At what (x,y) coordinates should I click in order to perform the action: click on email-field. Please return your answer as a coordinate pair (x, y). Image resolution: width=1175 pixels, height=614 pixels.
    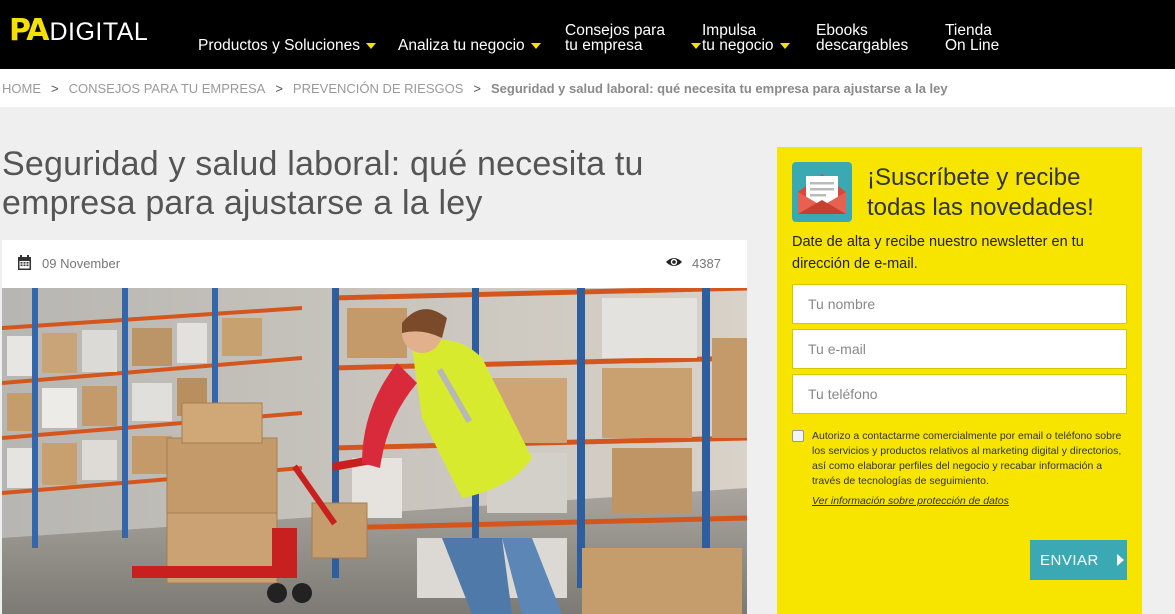
    Looking at the image, I should click on (959, 349).